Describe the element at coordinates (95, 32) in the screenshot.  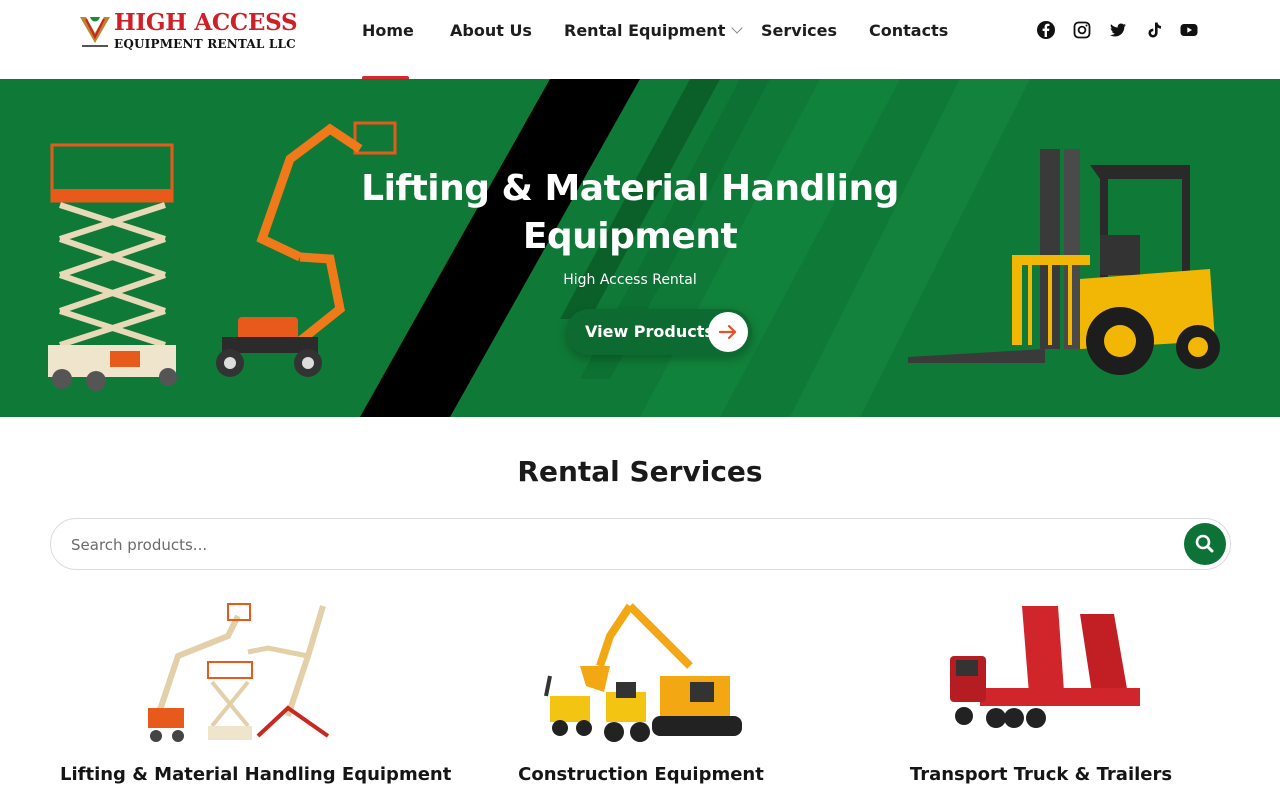
I see `logo-mark-icon` at that location.